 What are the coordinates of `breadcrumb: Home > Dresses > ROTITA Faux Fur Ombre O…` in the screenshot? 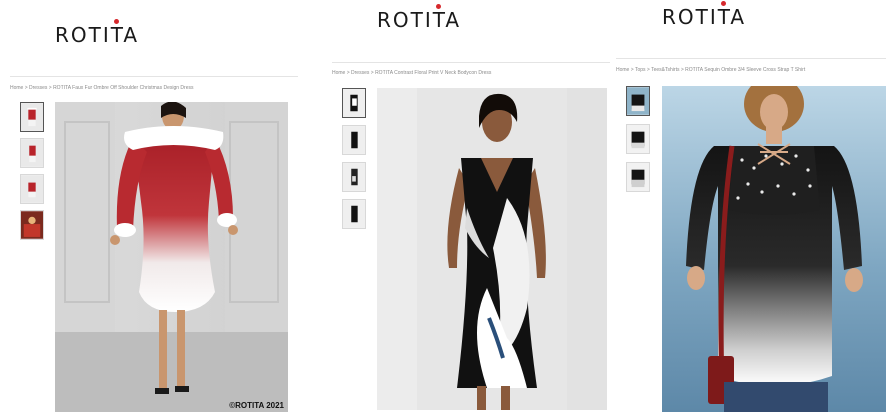 It's located at (101, 88).